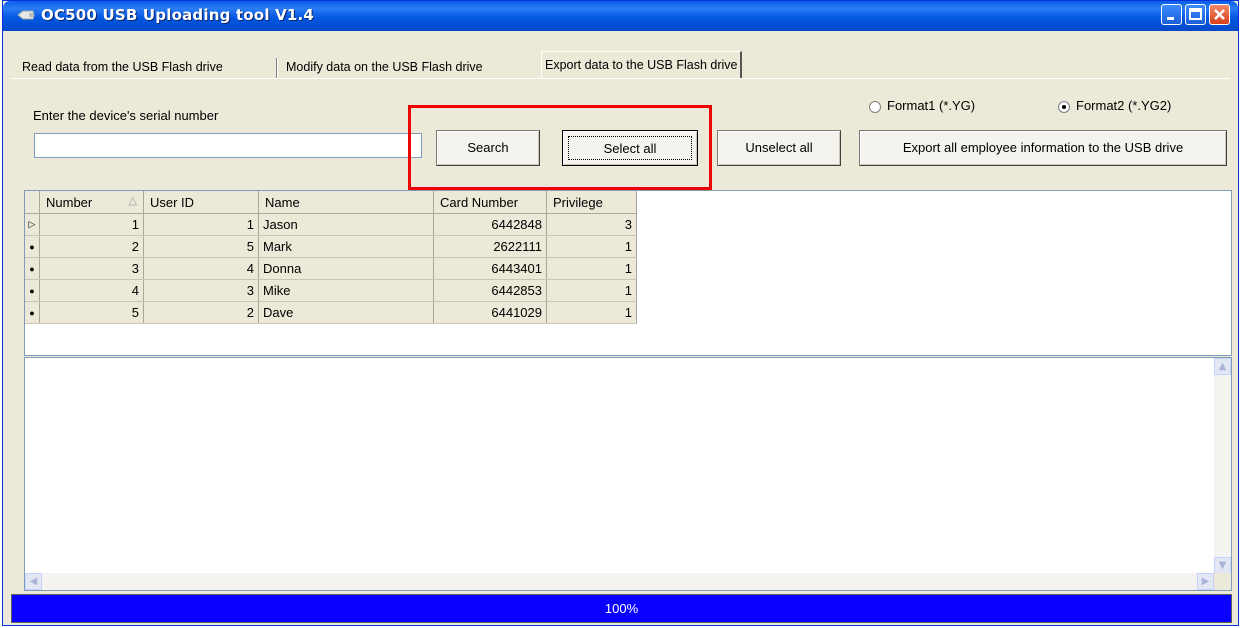  I want to click on scroll-right-icon: ▶, so click(1205, 581).